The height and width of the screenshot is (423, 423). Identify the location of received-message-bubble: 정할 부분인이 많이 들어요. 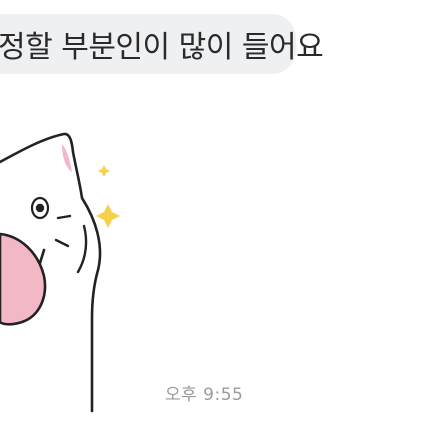
(162, 44).